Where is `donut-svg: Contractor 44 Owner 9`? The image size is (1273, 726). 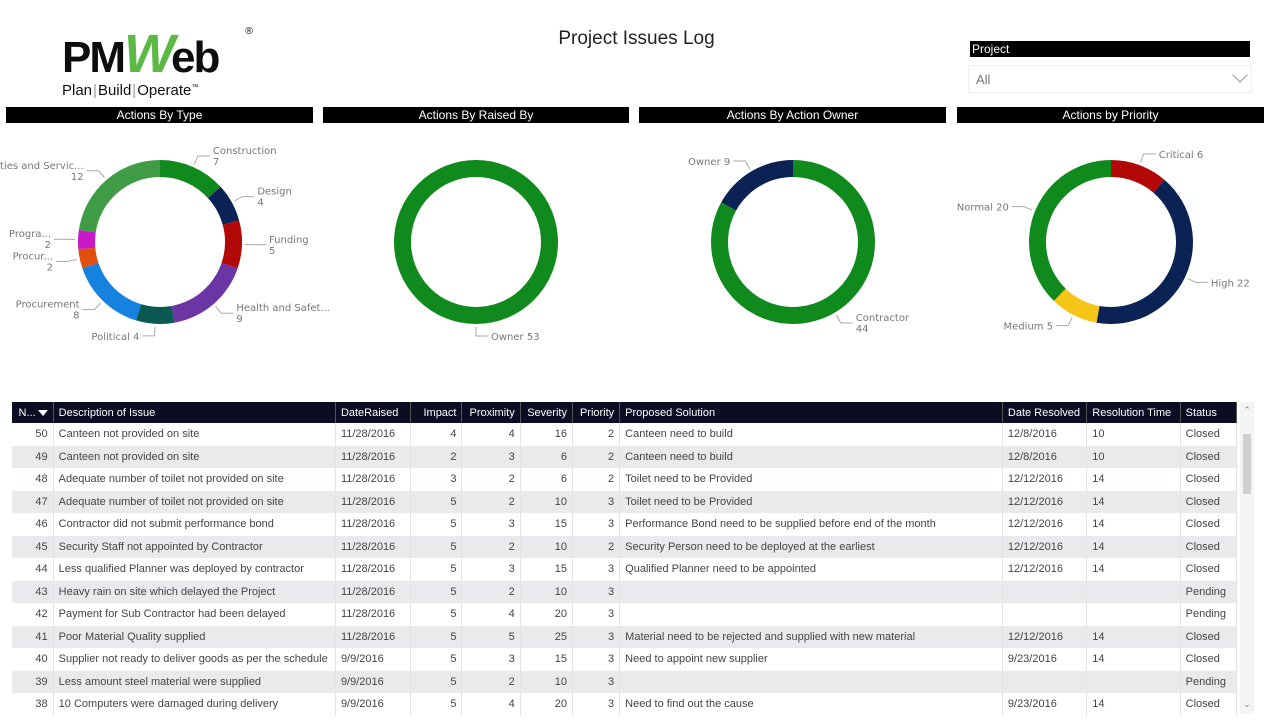
donut-svg: Contractor 44 Owner 9 is located at coordinates (799, 246).